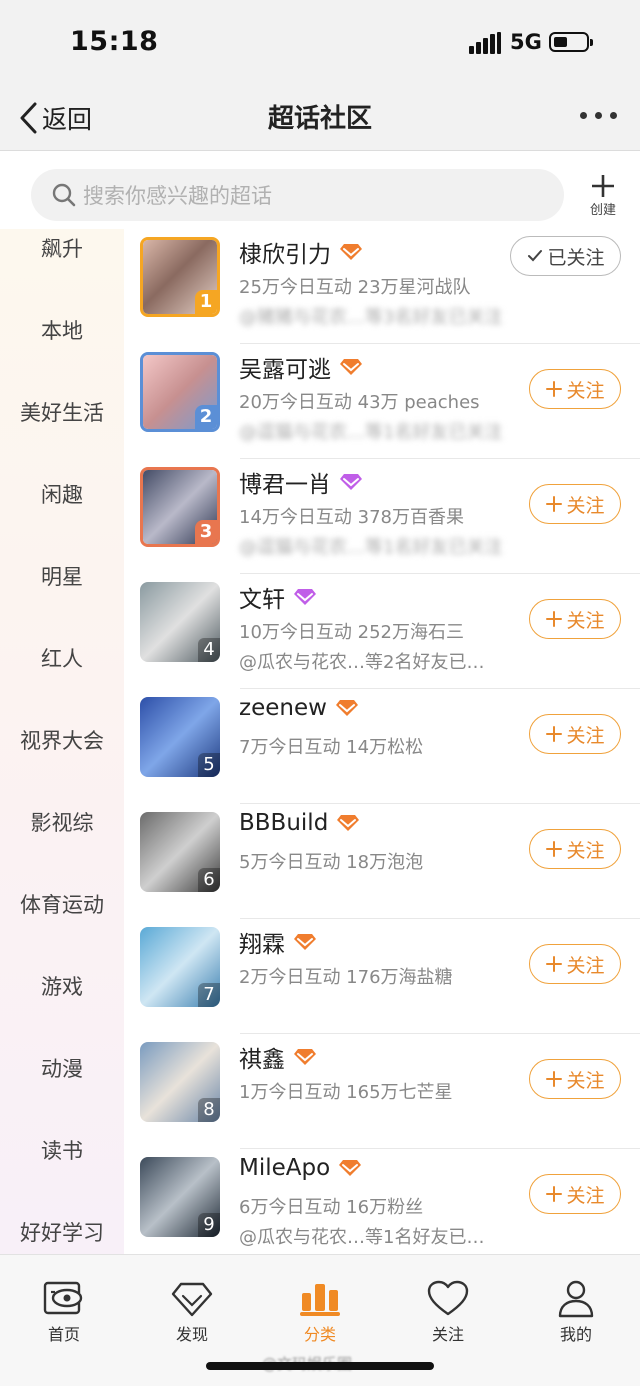  Describe the element at coordinates (297, 195) in the screenshot. I see `search-input: 搜索你感兴趣的超话` at that location.